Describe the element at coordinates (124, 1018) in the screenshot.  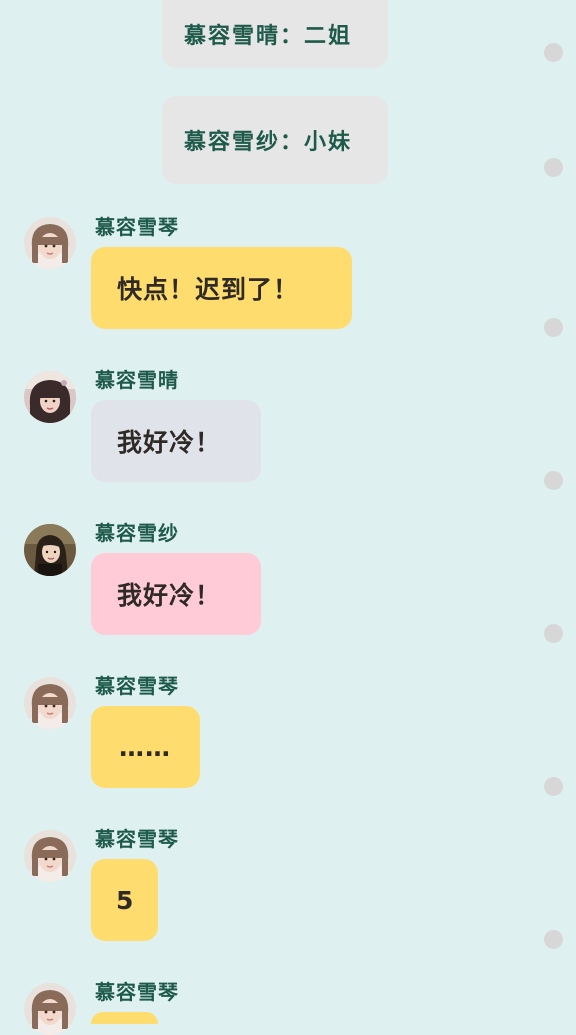
I see `message-bubble` at that location.